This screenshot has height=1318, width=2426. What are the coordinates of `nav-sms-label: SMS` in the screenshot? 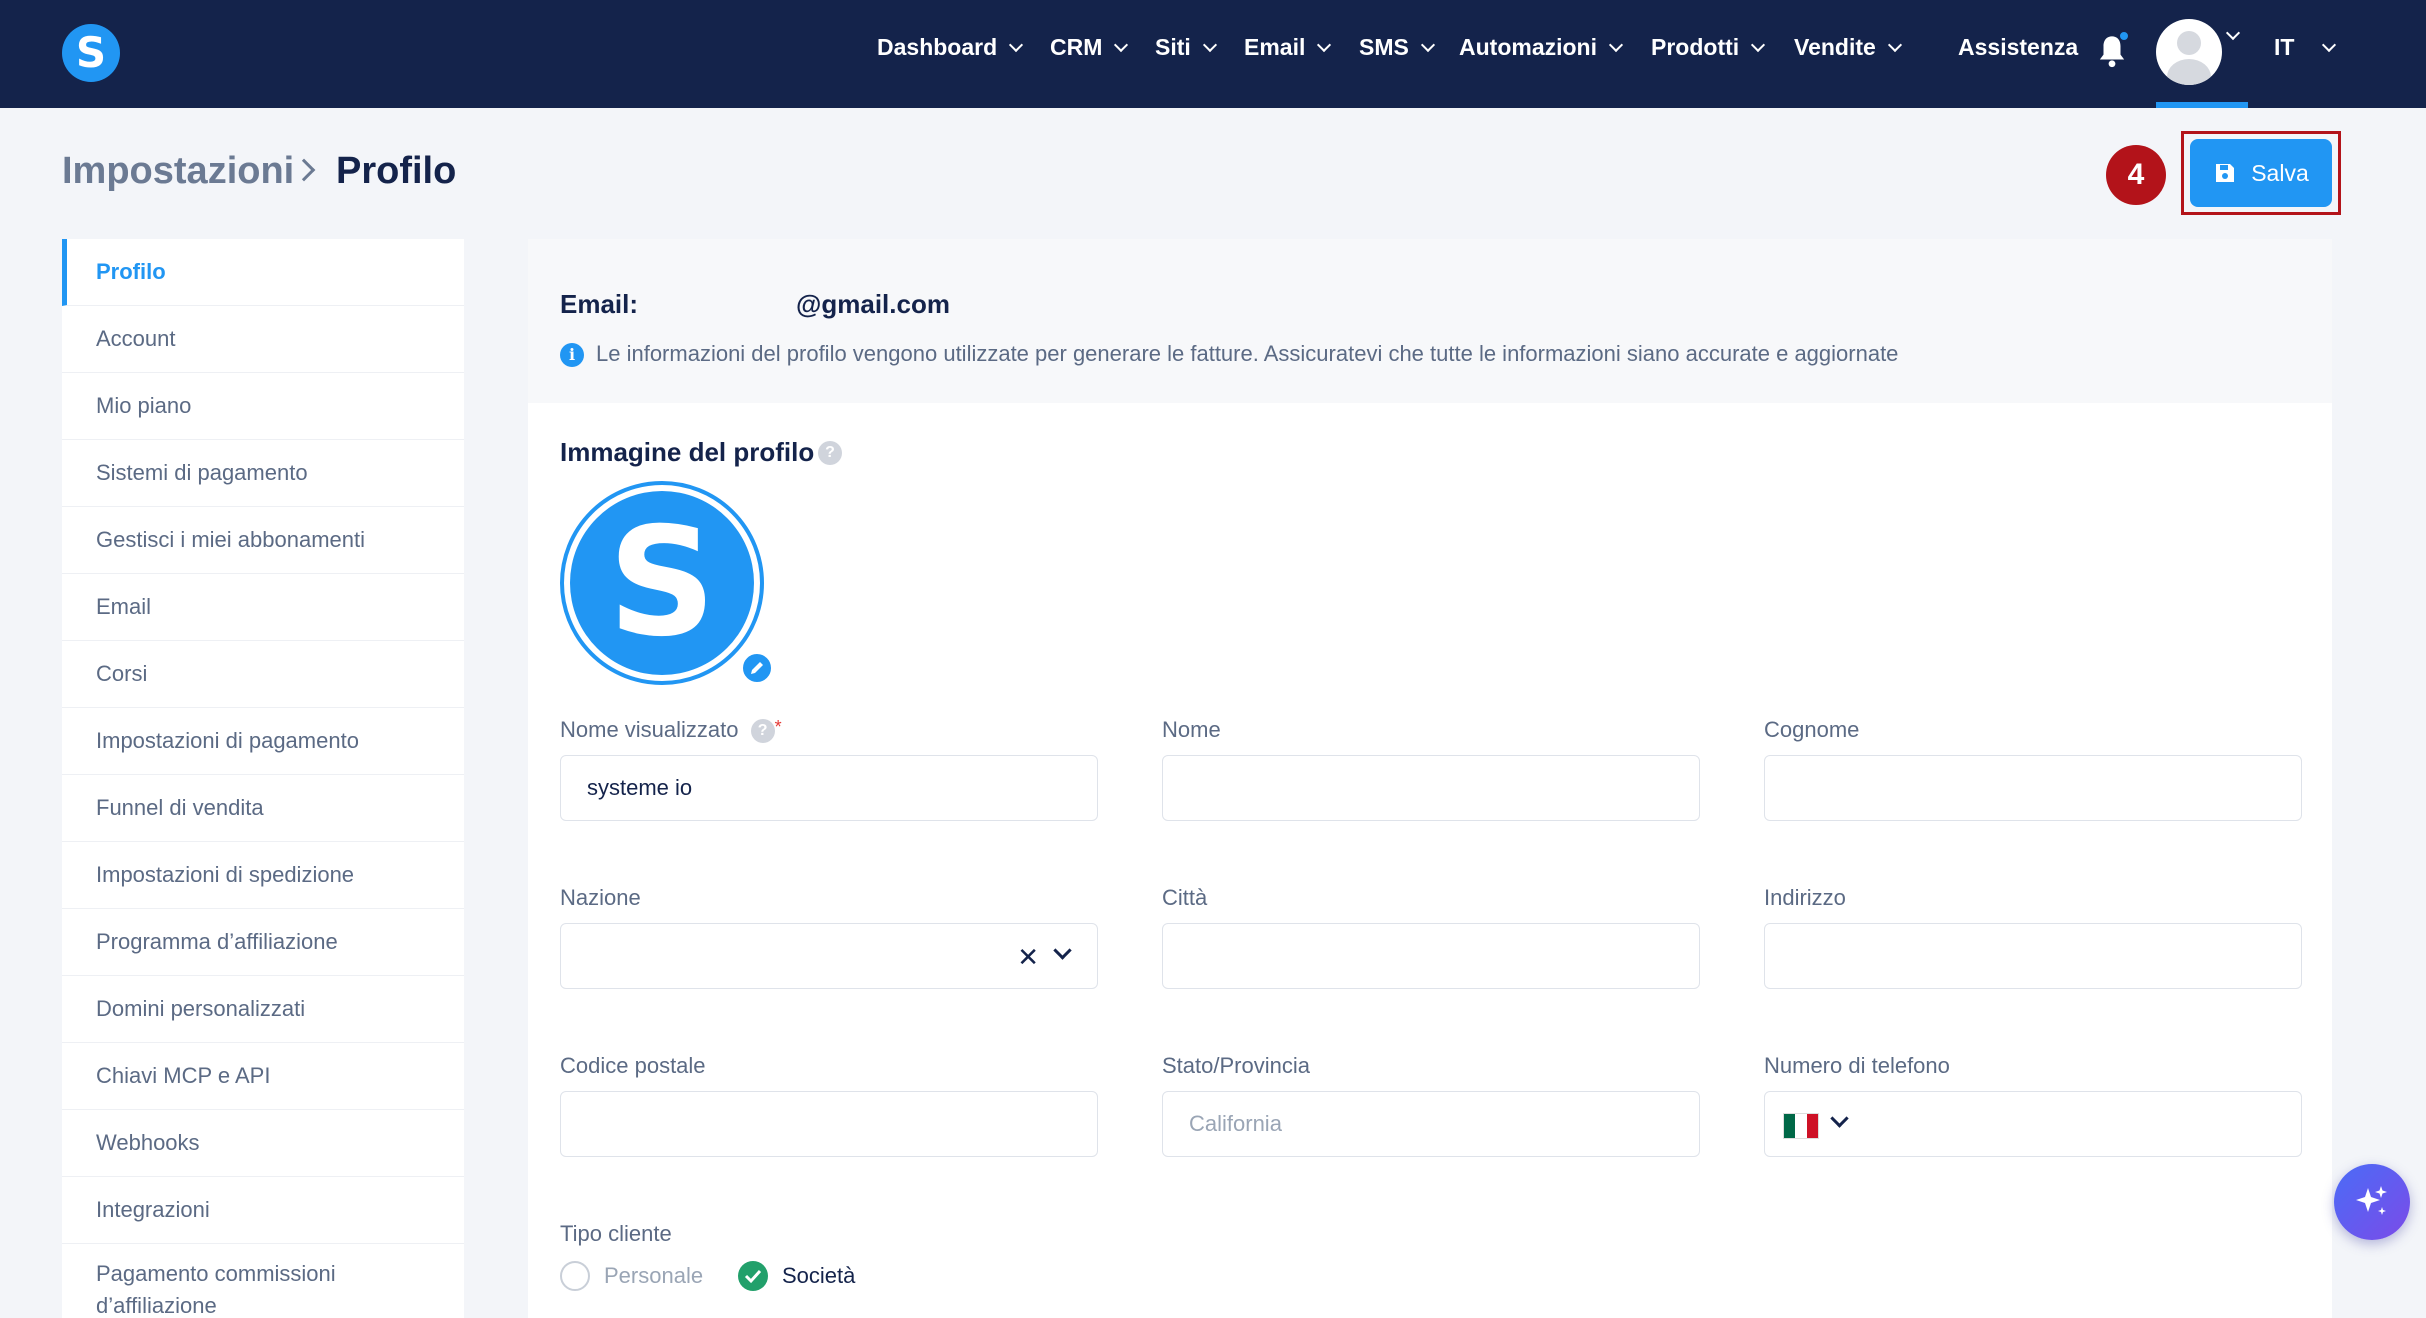 It's located at (1384, 47).